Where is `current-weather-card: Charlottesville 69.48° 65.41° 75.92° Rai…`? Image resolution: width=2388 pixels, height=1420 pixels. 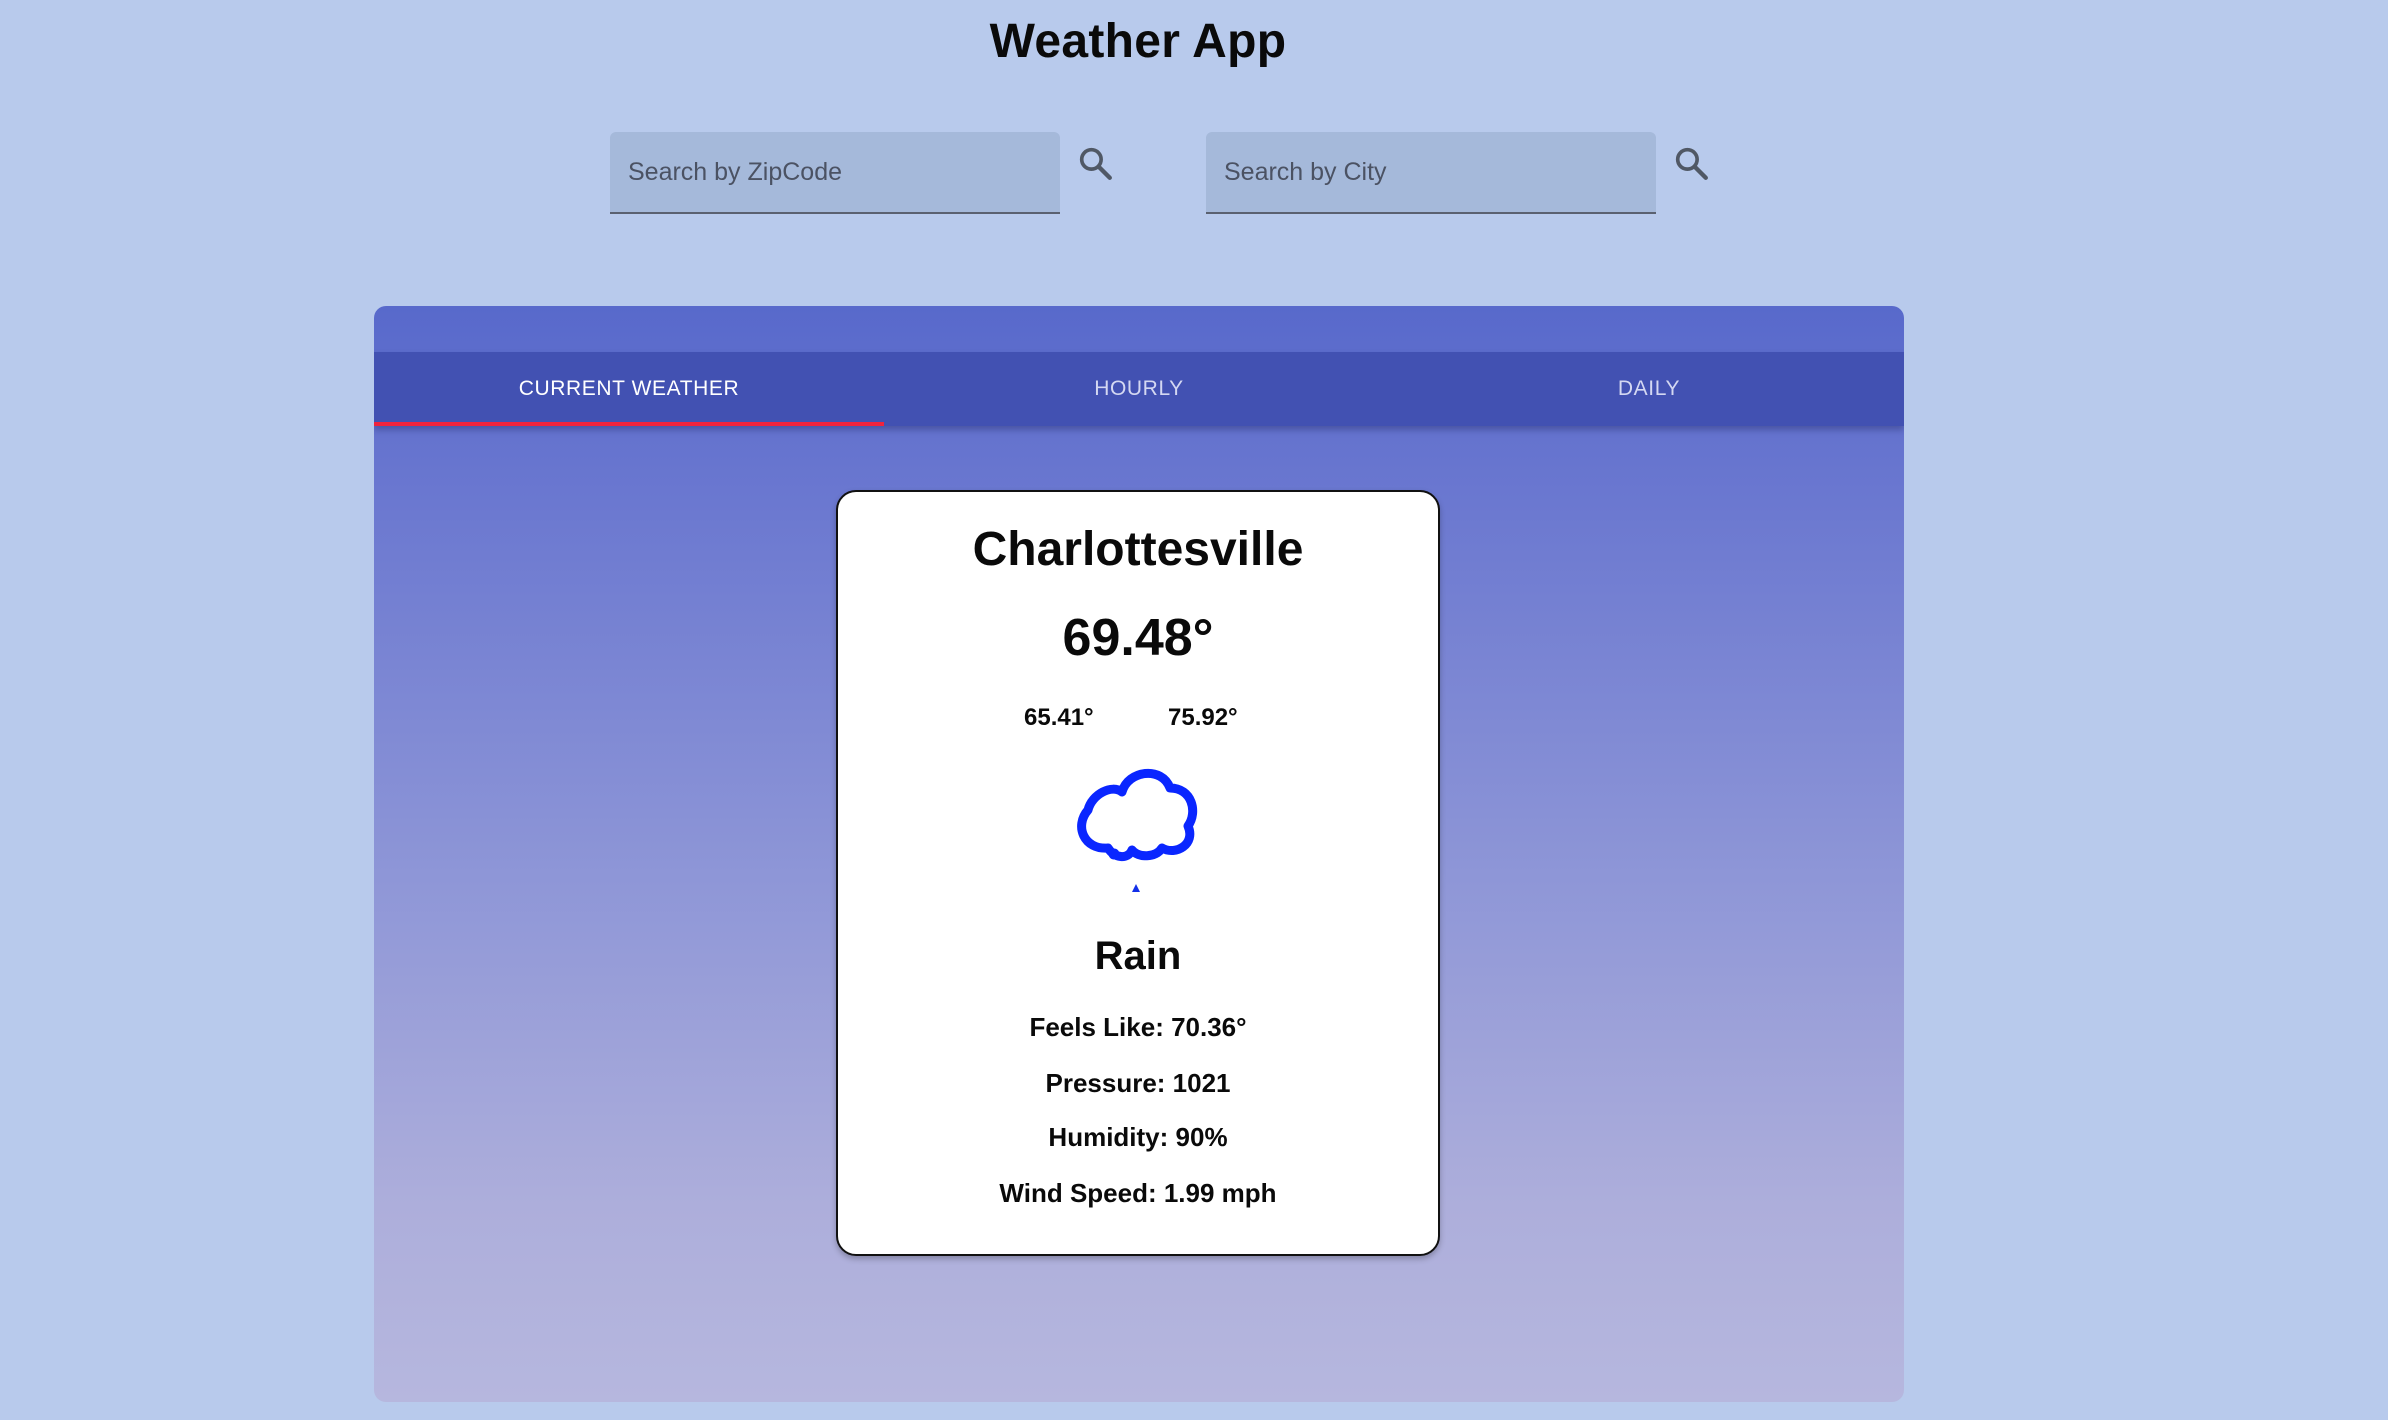
current-weather-card: Charlottesville 69.48° 65.41° 75.92° Rai… is located at coordinates (1138, 873).